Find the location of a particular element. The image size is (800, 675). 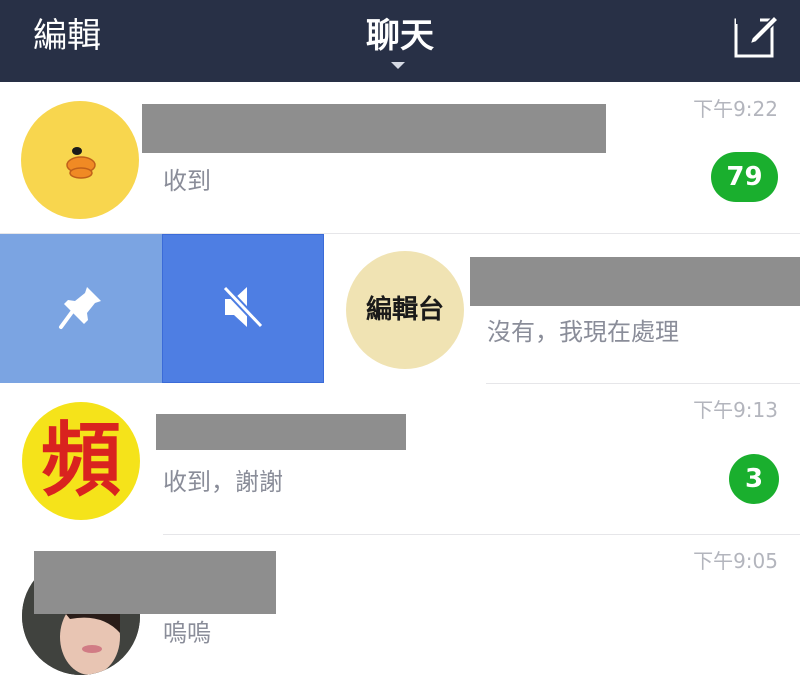

chevron-down-icon is located at coordinates (398, 65).